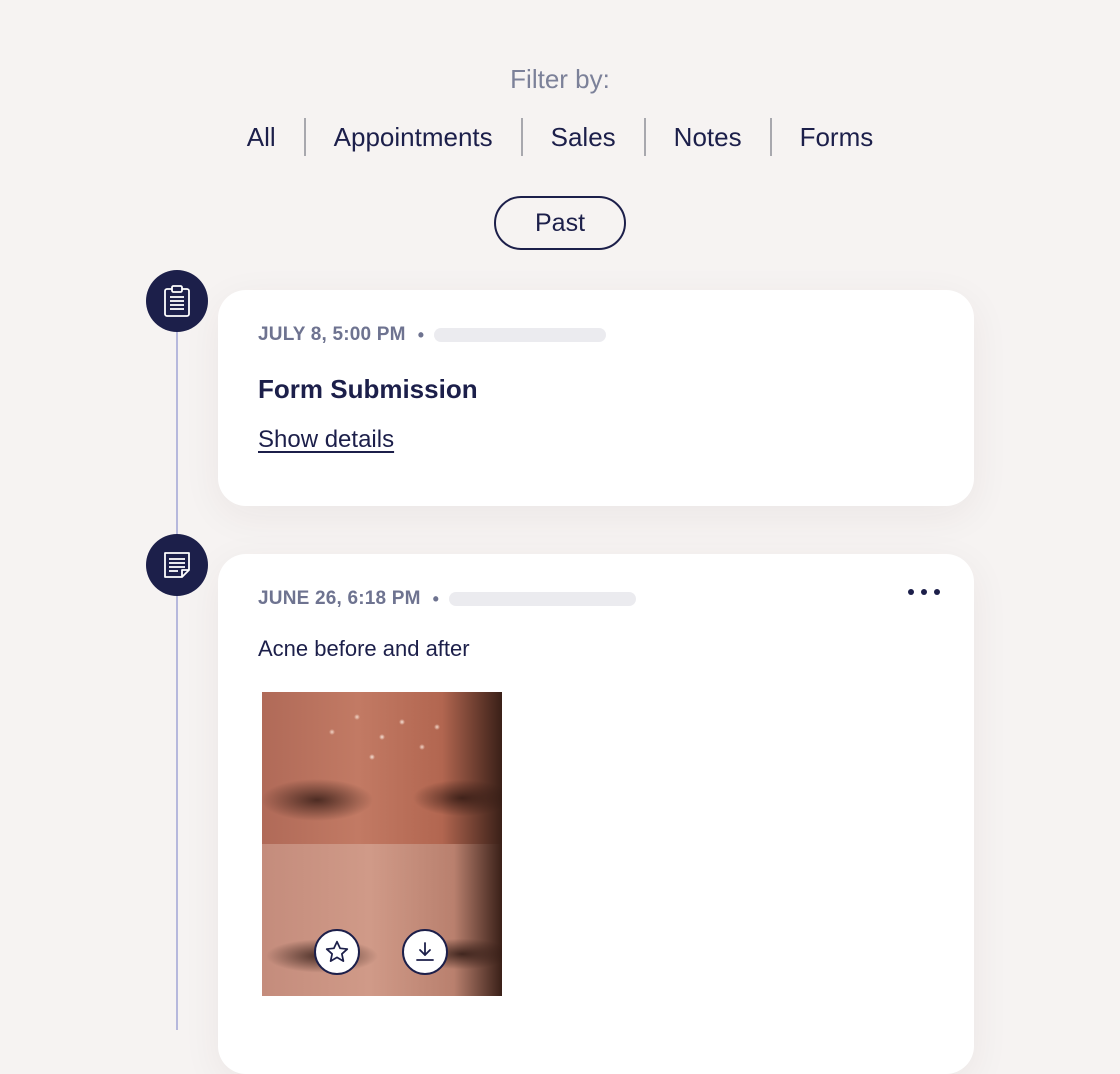 The width and height of the screenshot is (1120, 1074). I want to click on past-toggle-button: Past, so click(560, 223).